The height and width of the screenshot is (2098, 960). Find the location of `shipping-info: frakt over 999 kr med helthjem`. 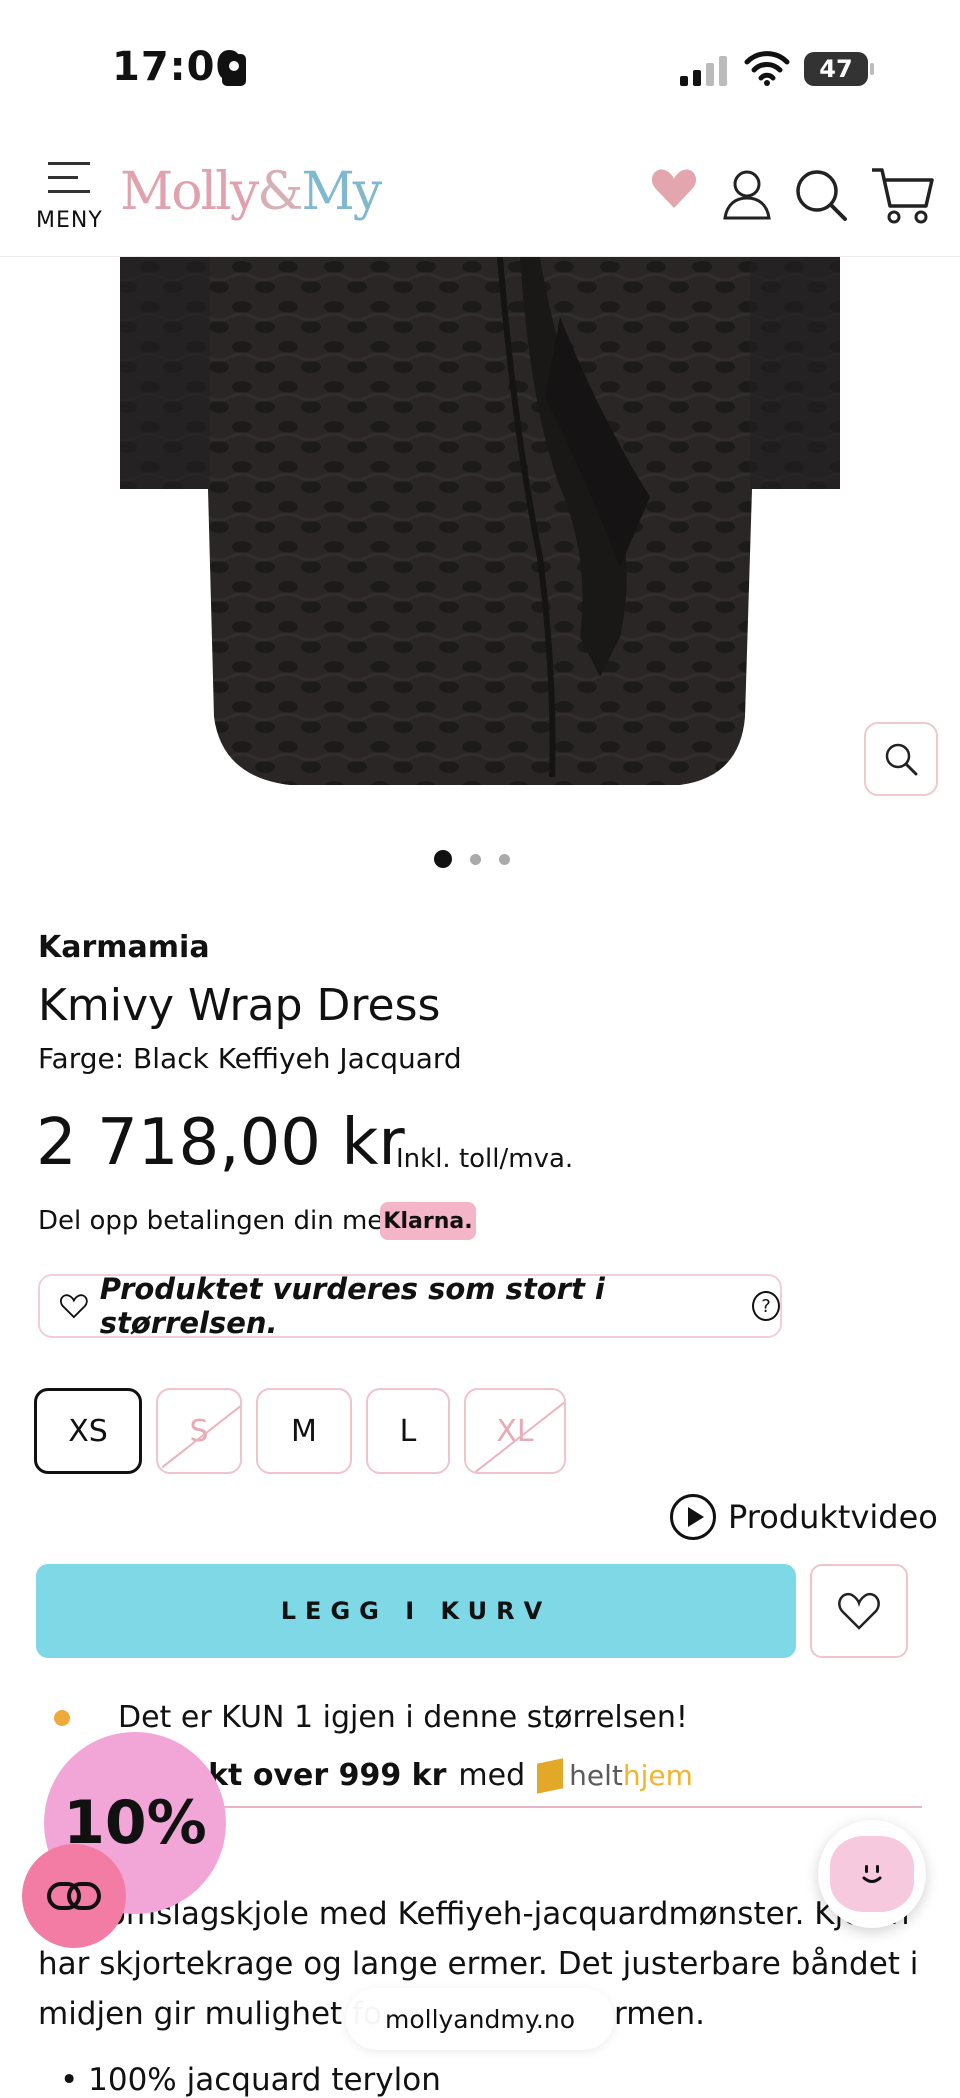

shipping-info: frakt over 999 kr med helthjem is located at coordinates (426, 1775).